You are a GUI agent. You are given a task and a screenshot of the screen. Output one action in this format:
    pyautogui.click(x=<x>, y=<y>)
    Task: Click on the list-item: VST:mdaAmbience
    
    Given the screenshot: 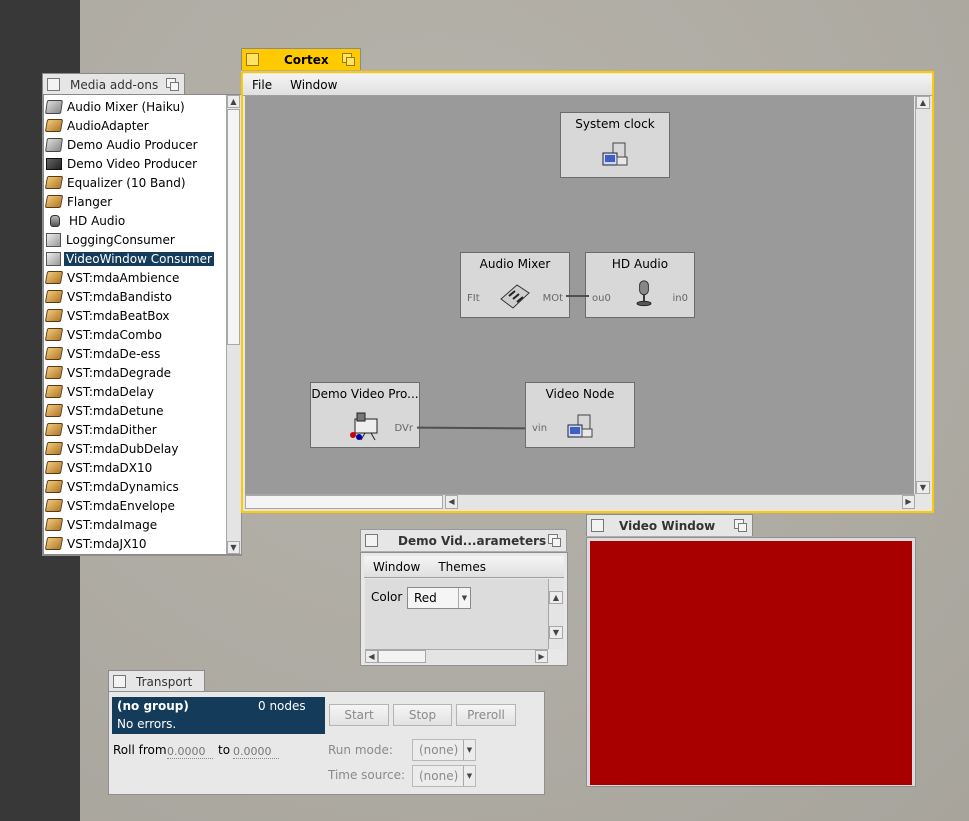 What is the action you would take?
    pyautogui.click(x=111, y=277)
    